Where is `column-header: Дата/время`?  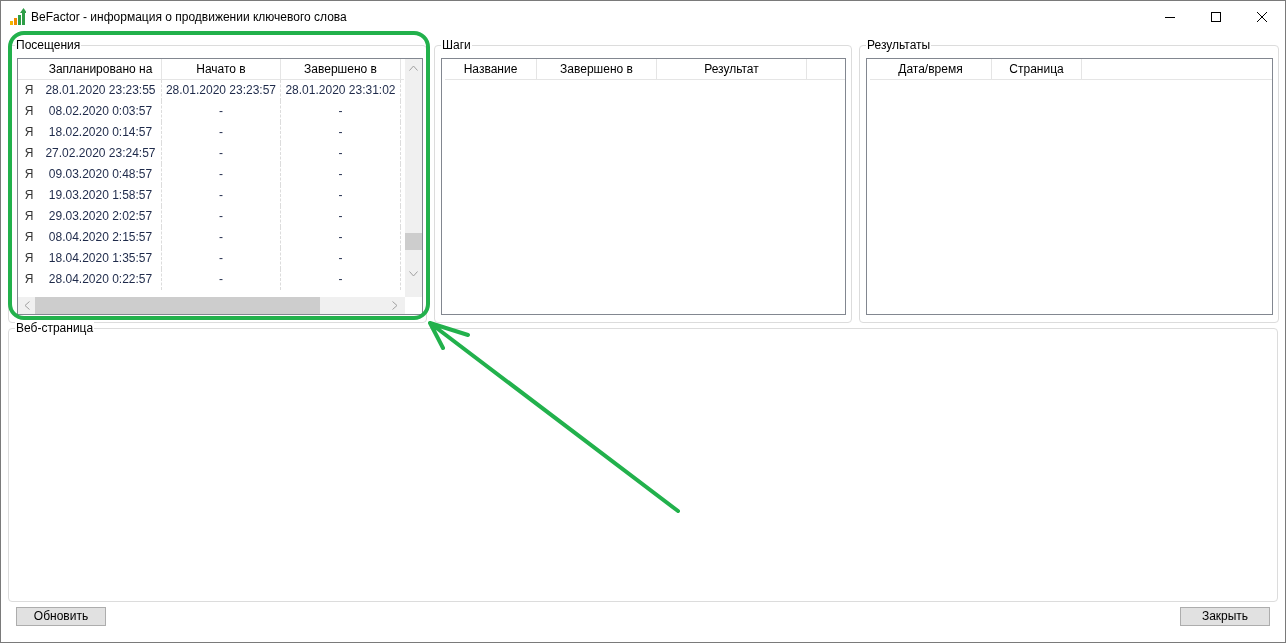 column-header: Дата/время is located at coordinates (931, 69).